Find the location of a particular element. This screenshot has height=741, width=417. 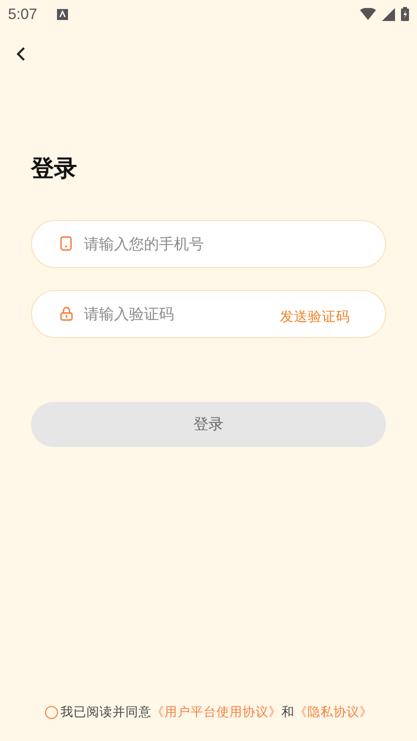

send-code-button: 发送验证码 is located at coordinates (315, 317).